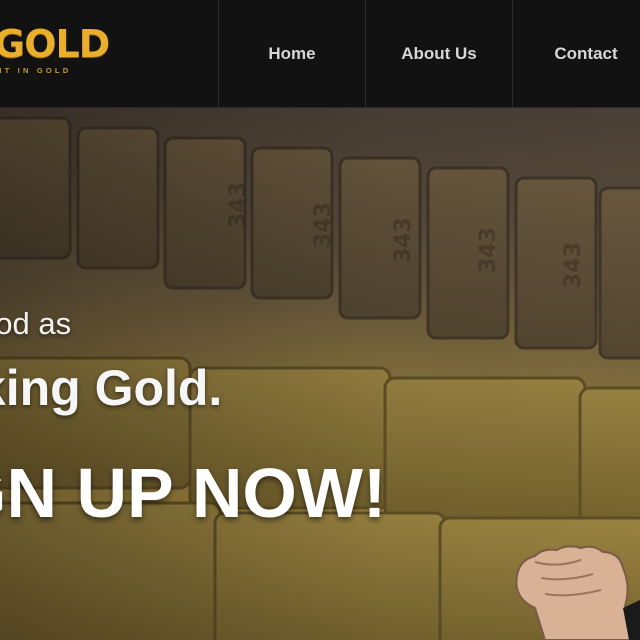 This screenshot has width=640, height=640. I want to click on main-nav: Home About Us Contact, so click(429, 54).